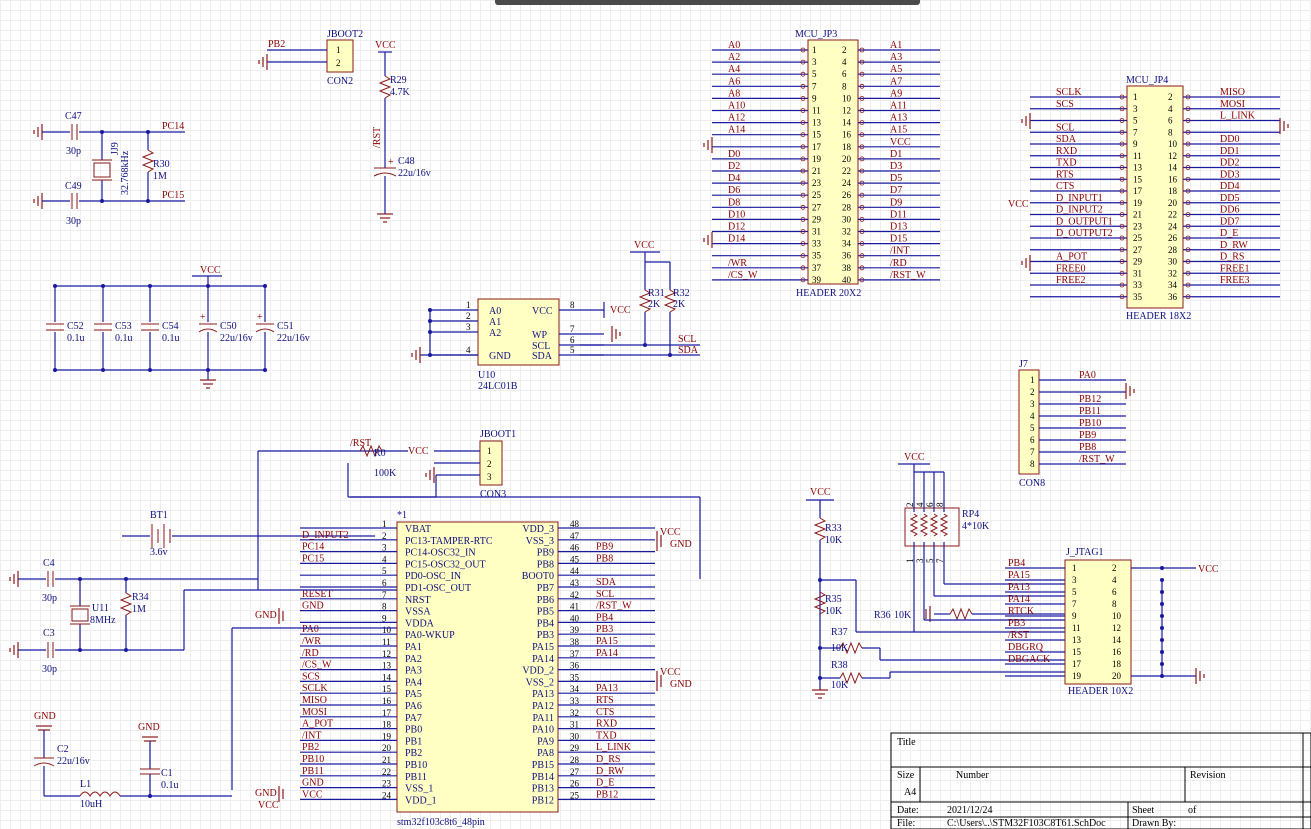 This screenshot has width=1311, height=829. Describe the element at coordinates (159, 515) in the screenshot. I see `svg-text: BT1` at that location.